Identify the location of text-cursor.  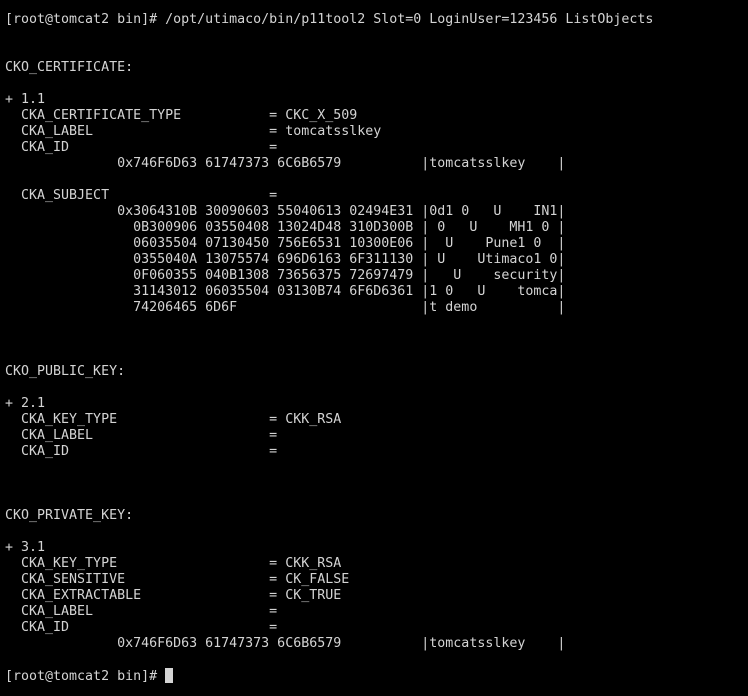
(169, 675).